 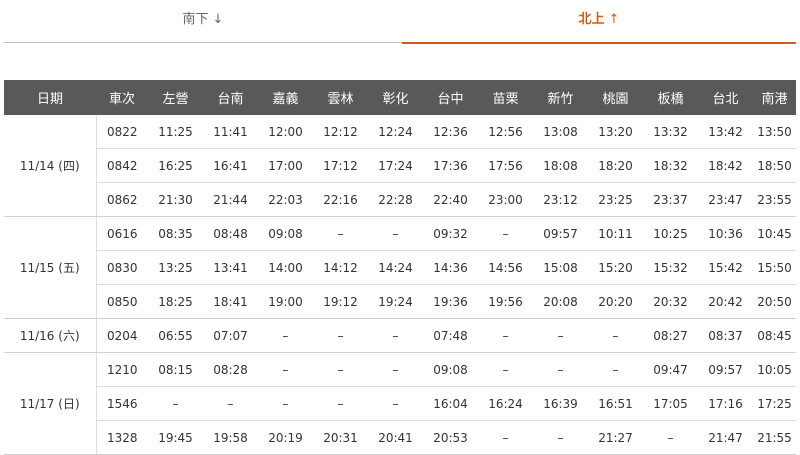 What do you see at coordinates (725, 267) in the screenshot?
I see `time-cell: 15:42` at bounding box center [725, 267].